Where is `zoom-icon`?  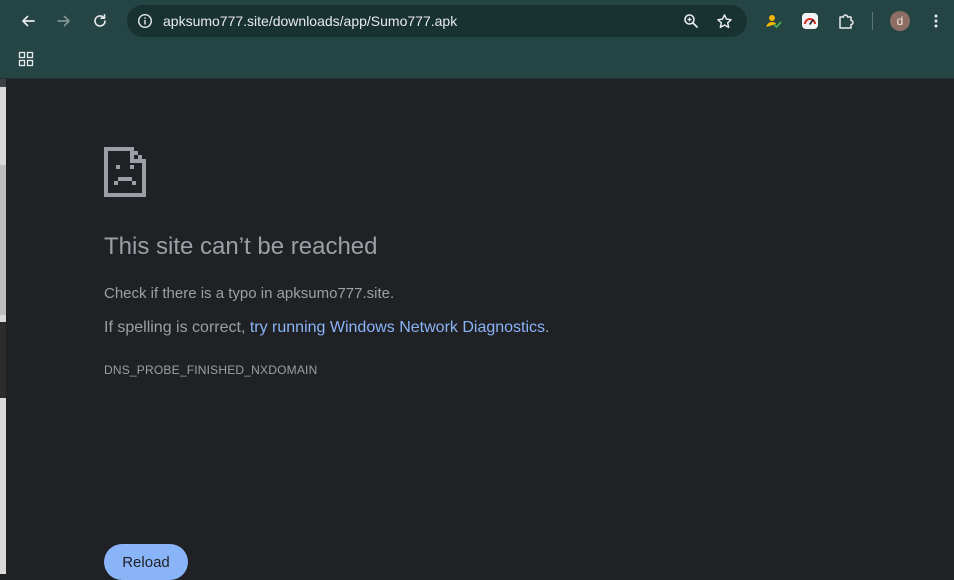 zoom-icon is located at coordinates (691, 21).